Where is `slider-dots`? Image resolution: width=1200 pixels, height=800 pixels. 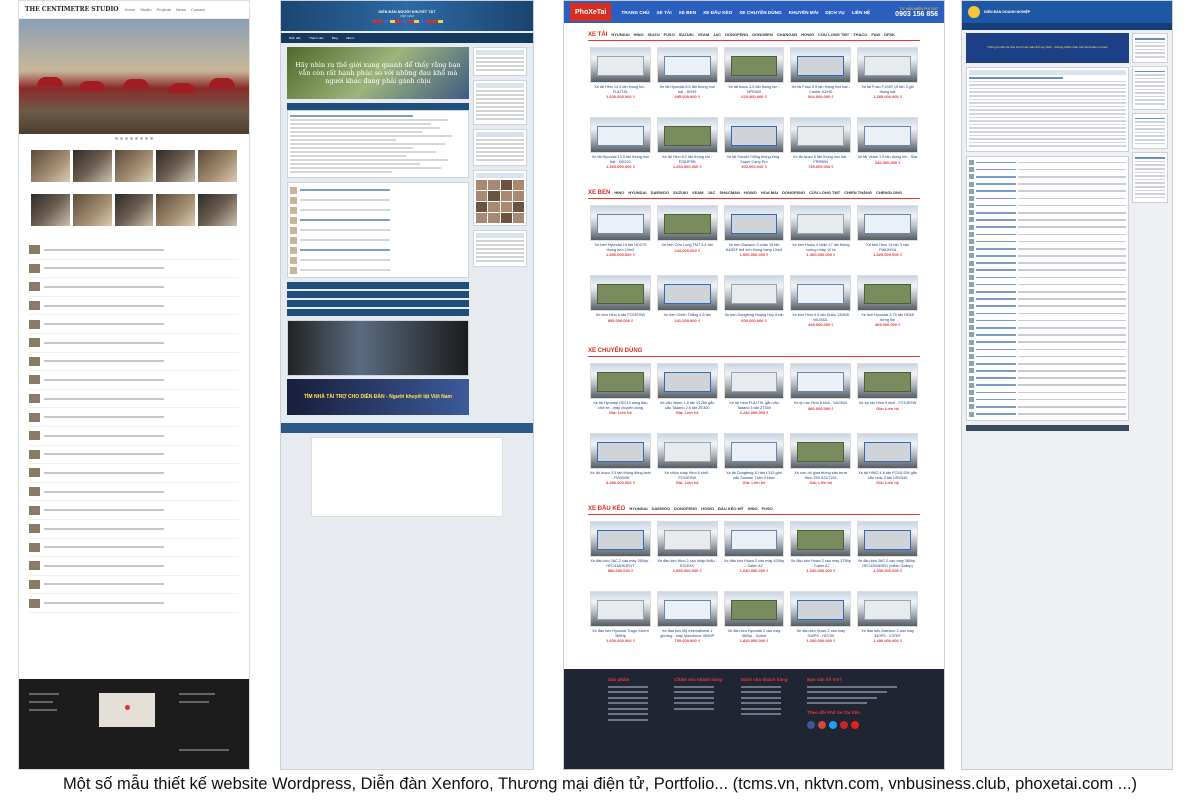
slider-dots is located at coordinates (134, 138).